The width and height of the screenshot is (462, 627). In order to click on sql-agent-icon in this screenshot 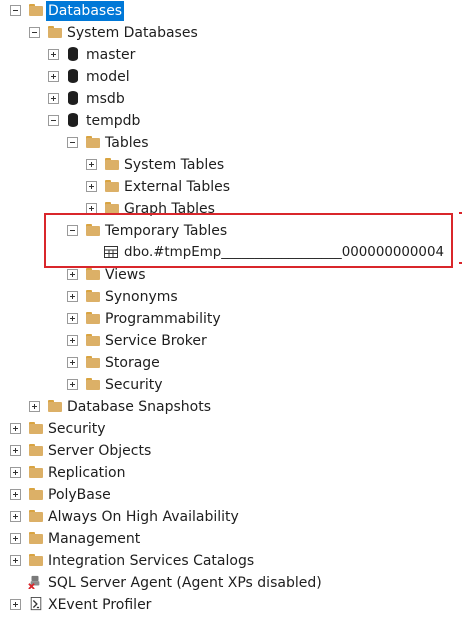, I will do `click(34, 582)`.